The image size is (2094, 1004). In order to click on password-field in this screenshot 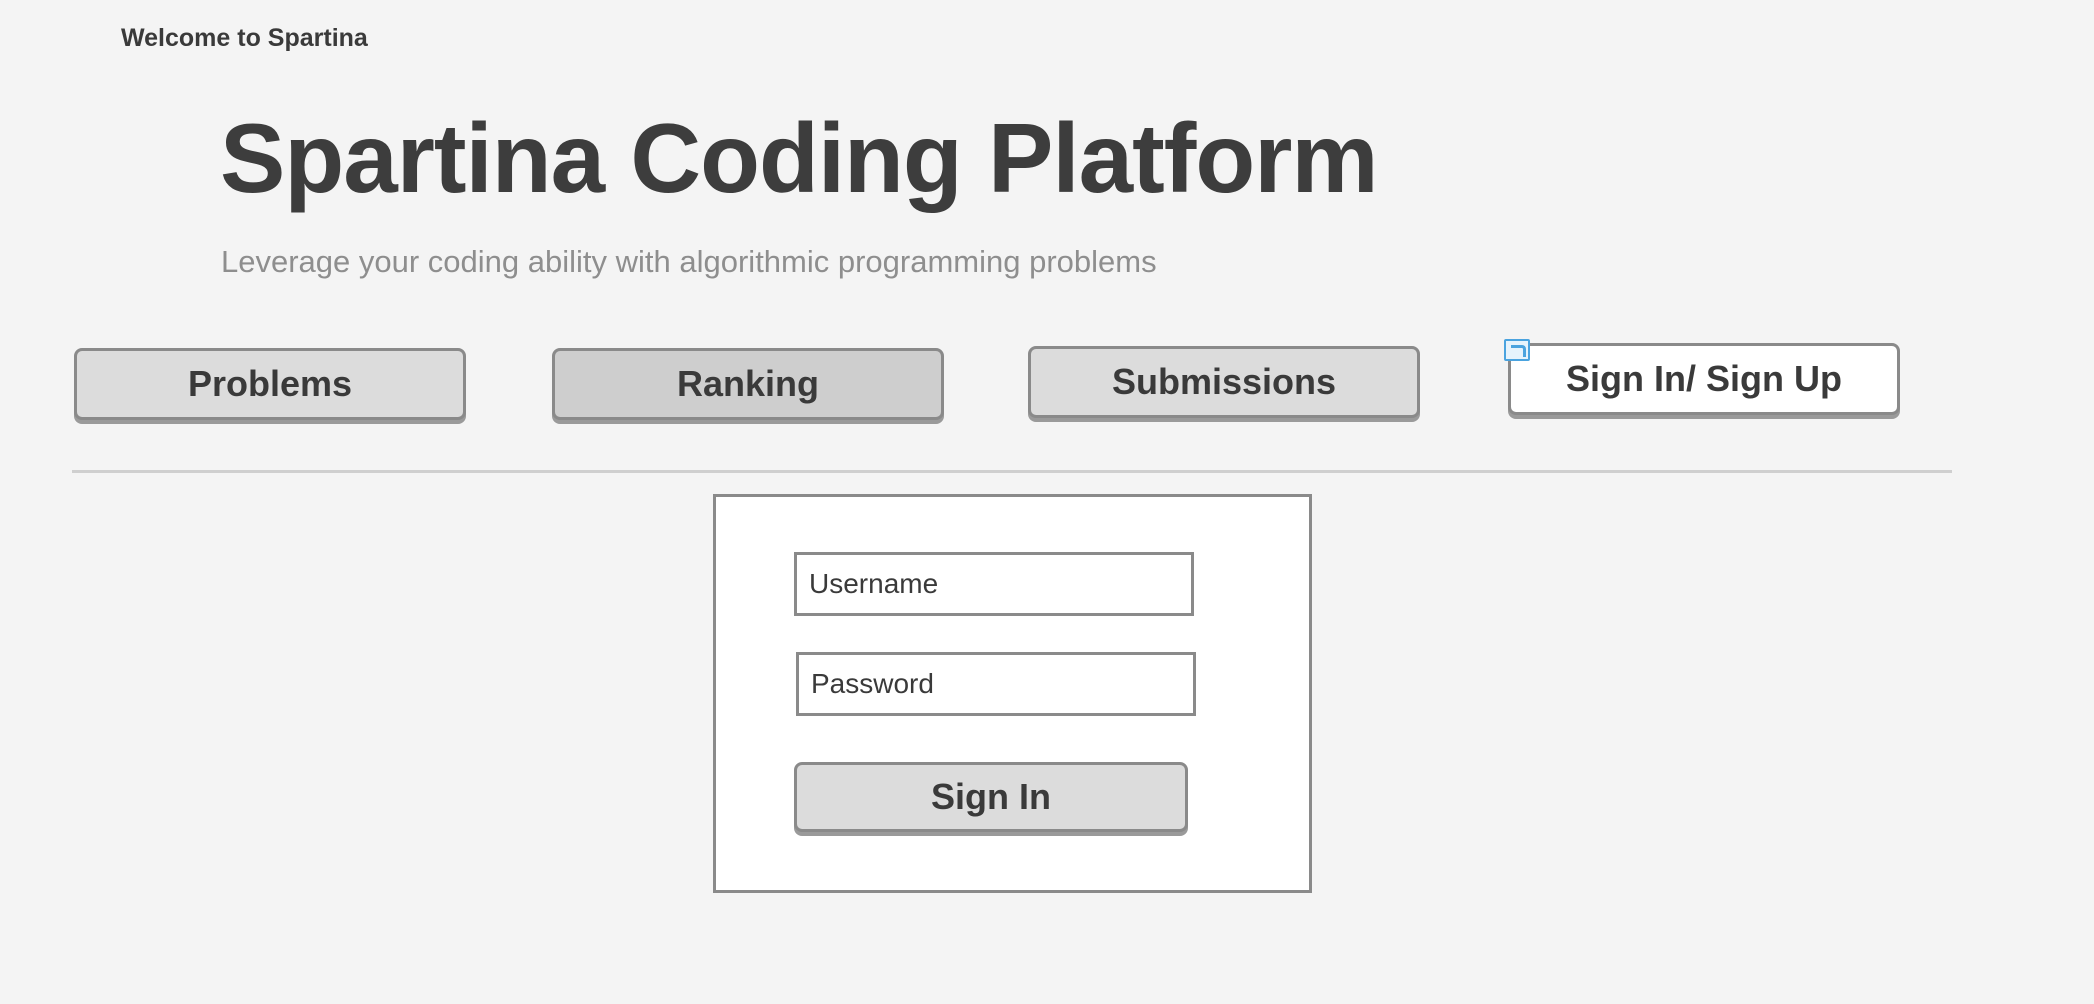, I will do `click(996, 684)`.